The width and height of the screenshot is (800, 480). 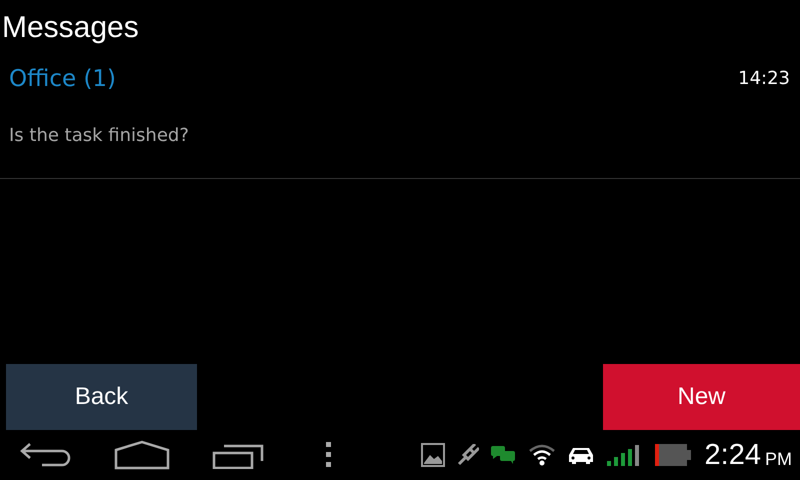 I want to click on contact-name: Office (1), so click(x=63, y=79).